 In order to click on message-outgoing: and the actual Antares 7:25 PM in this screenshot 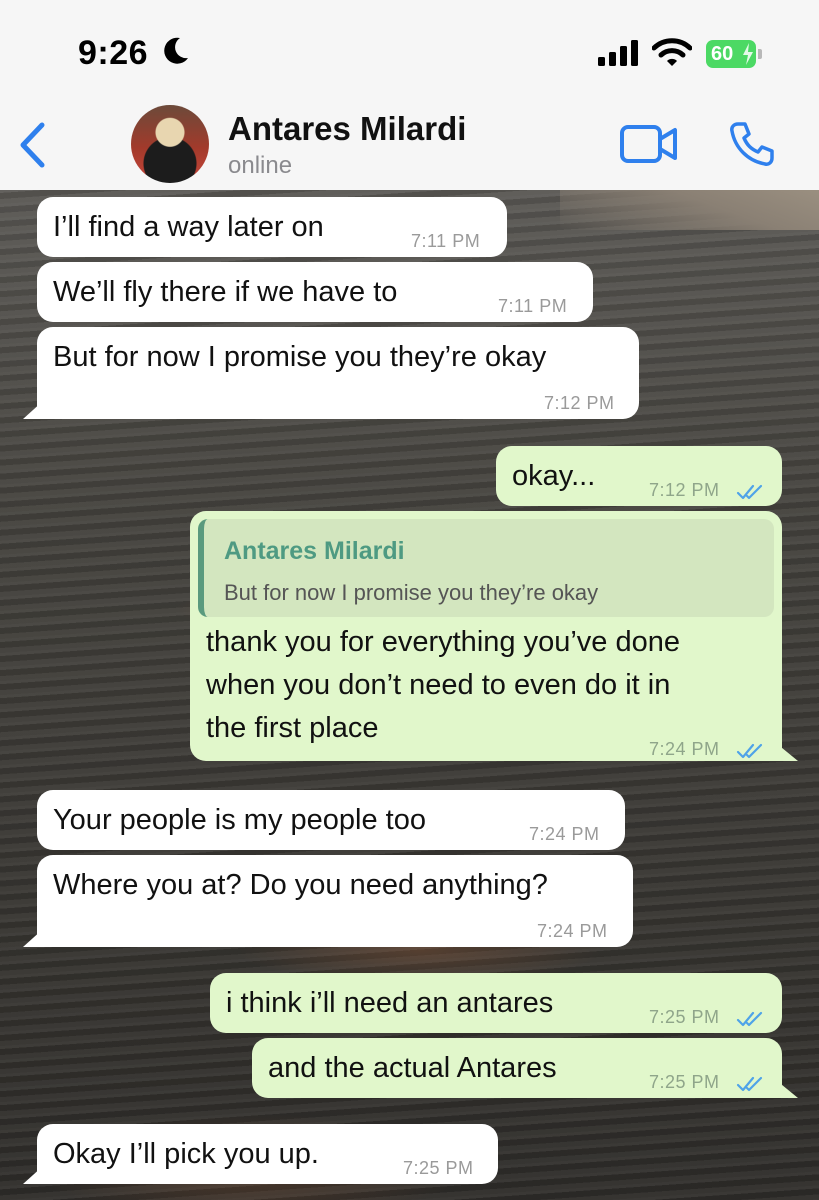, I will do `click(525, 1068)`.